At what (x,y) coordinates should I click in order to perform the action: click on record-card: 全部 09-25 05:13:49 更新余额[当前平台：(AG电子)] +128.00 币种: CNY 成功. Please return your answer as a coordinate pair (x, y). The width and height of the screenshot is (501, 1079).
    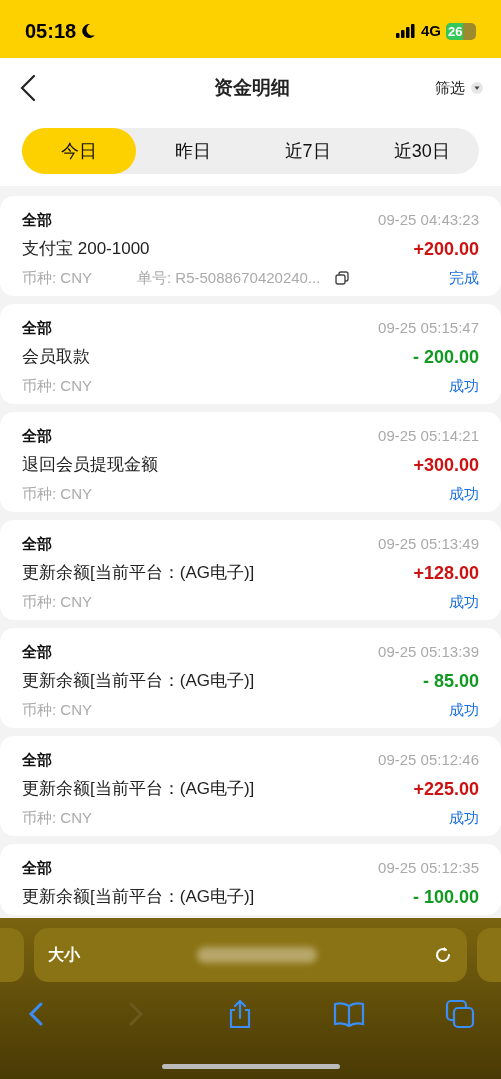
    Looking at the image, I should click on (250, 570).